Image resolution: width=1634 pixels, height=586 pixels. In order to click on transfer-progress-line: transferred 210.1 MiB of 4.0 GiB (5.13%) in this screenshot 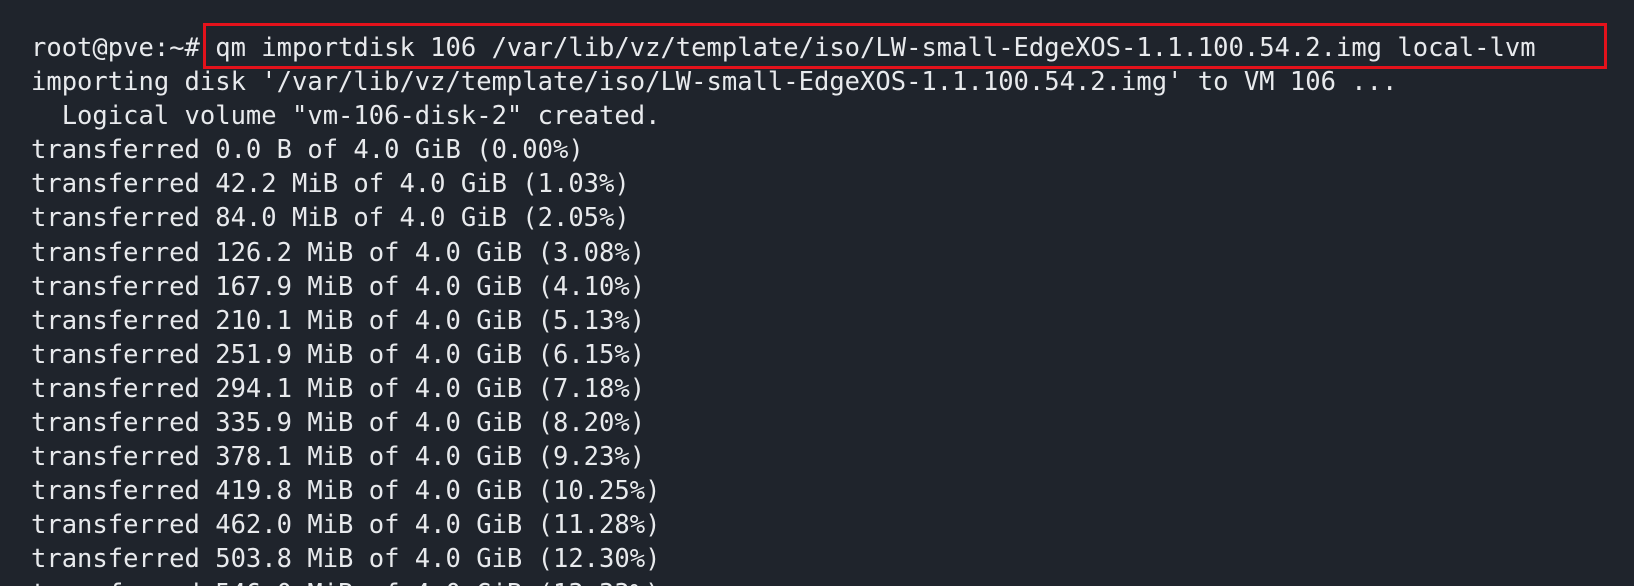, I will do `click(338, 320)`.